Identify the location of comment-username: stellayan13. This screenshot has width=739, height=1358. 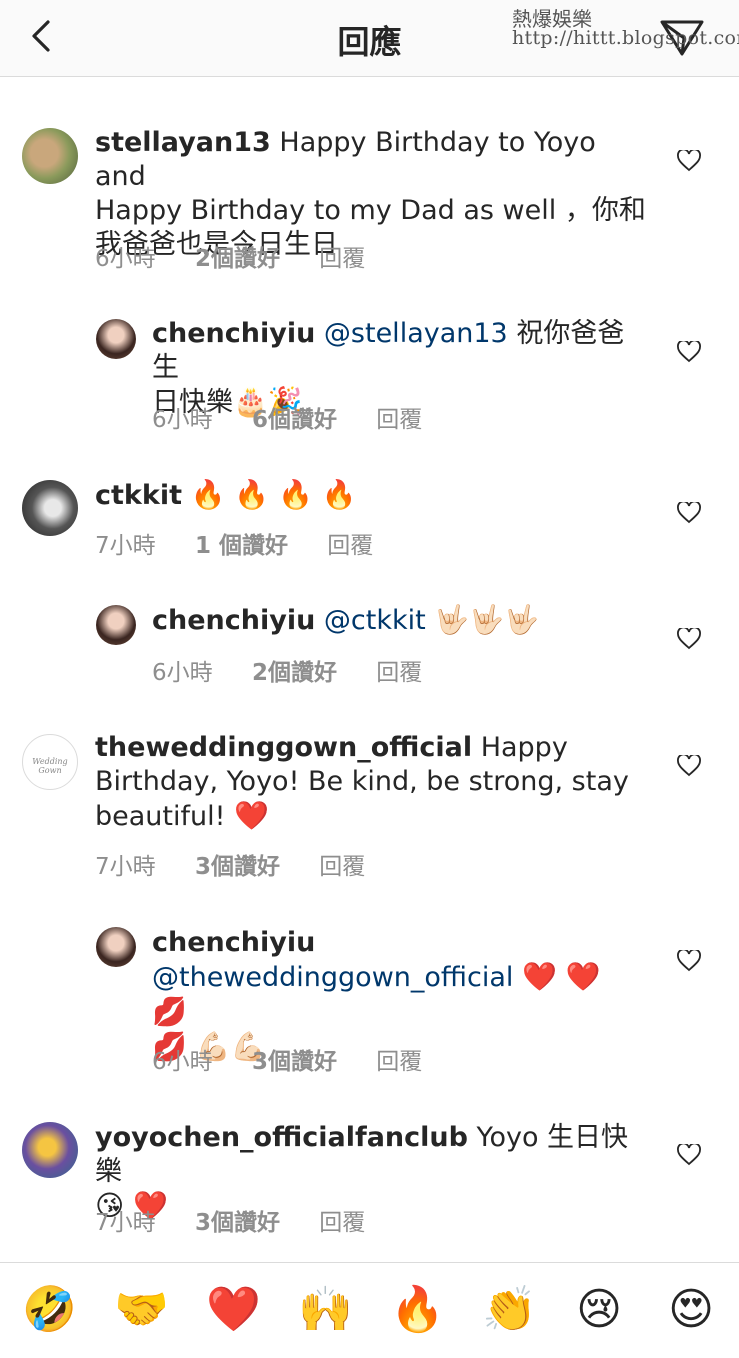
(183, 142).